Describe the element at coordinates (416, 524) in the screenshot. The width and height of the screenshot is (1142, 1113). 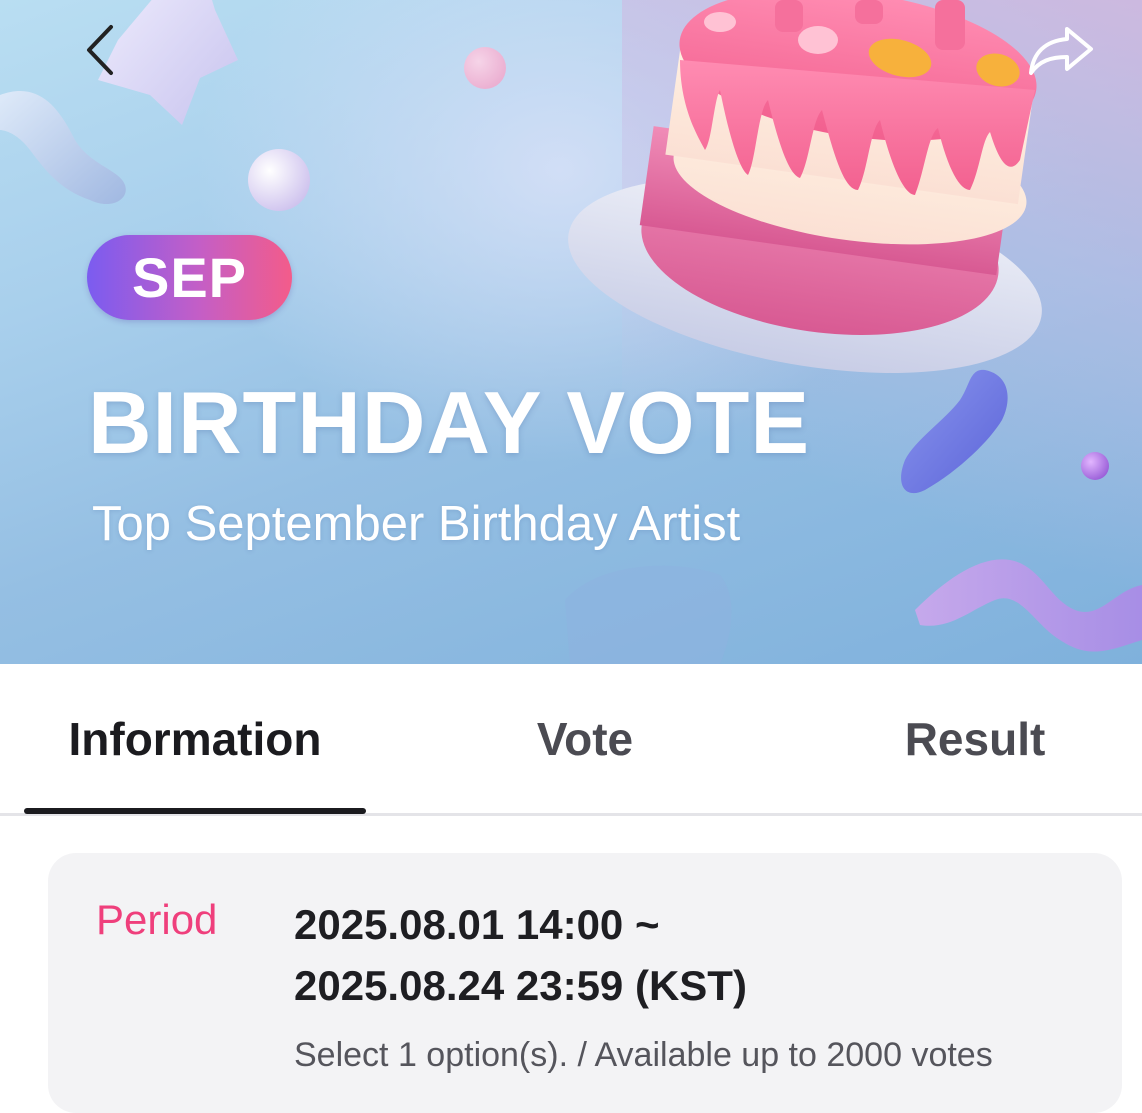
I see `banner-subtitle: Top September Birthday Artist` at that location.